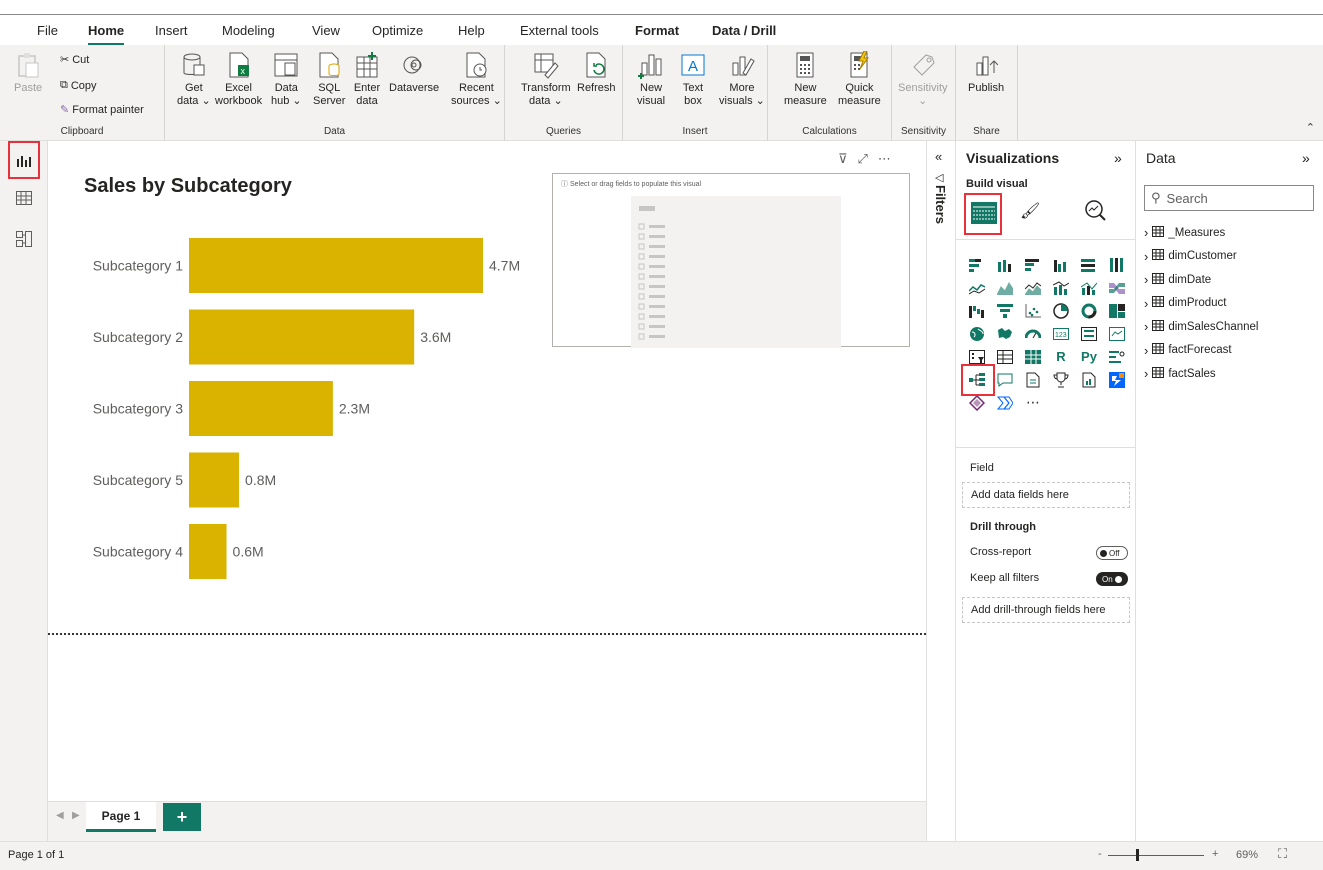 Image resolution: width=1323 pixels, height=870 pixels. What do you see at coordinates (1306, 158) in the screenshot?
I see `collapse-data-pane-icon: »` at bounding box center [1306, 158].